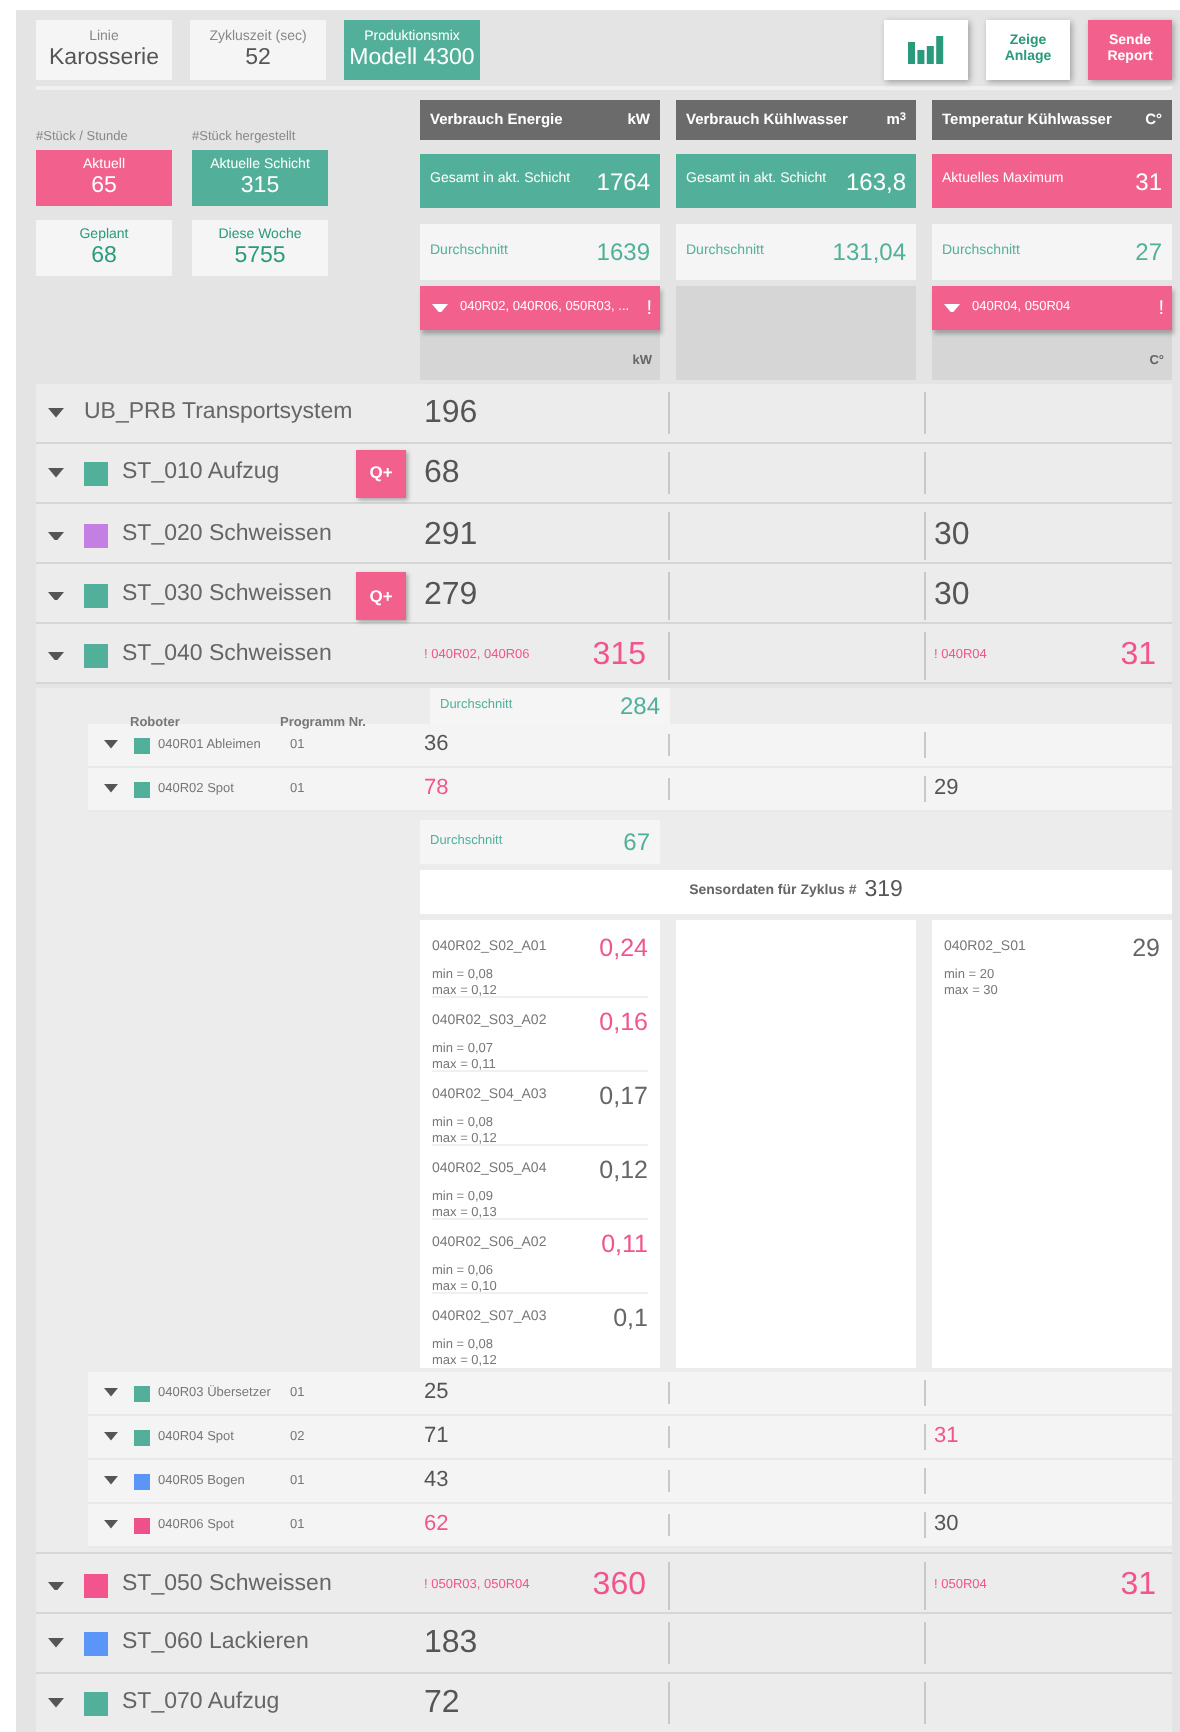  I want to click on station-name: ST_050 Schweissen, so click(227, 1585).